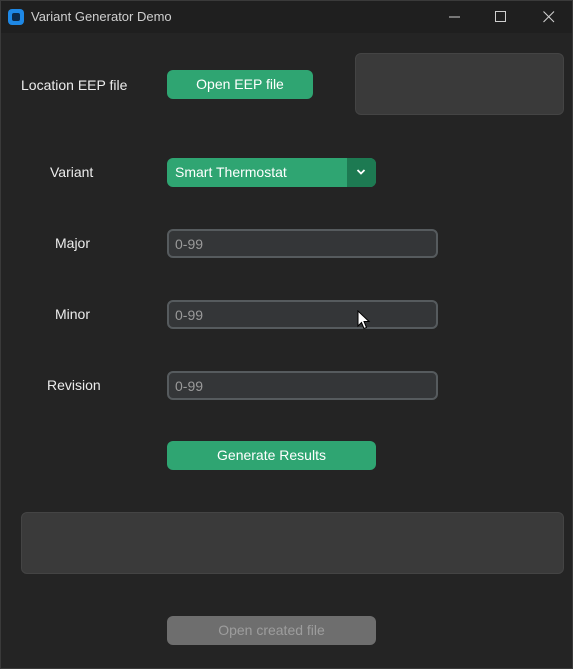  I want to click on minimize-icon, so click(454, 17).